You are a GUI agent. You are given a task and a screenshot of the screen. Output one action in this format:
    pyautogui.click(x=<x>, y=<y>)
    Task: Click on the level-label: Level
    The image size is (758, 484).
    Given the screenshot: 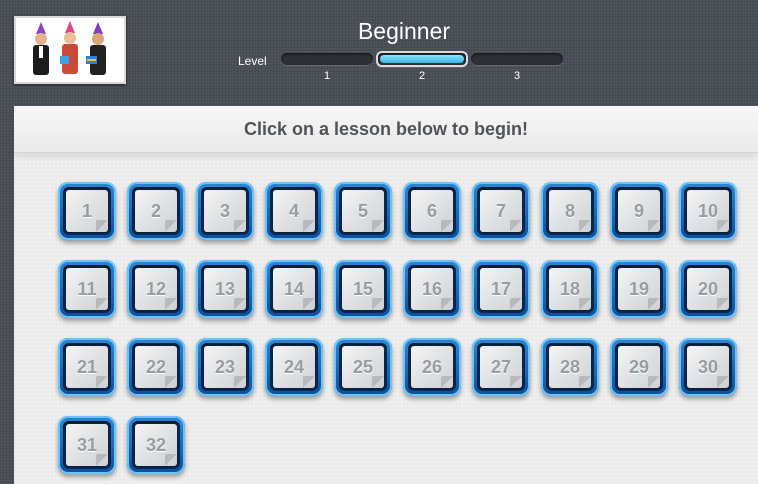 What is the action you would take?
    pyautogui.click(x=252, y=61)
    